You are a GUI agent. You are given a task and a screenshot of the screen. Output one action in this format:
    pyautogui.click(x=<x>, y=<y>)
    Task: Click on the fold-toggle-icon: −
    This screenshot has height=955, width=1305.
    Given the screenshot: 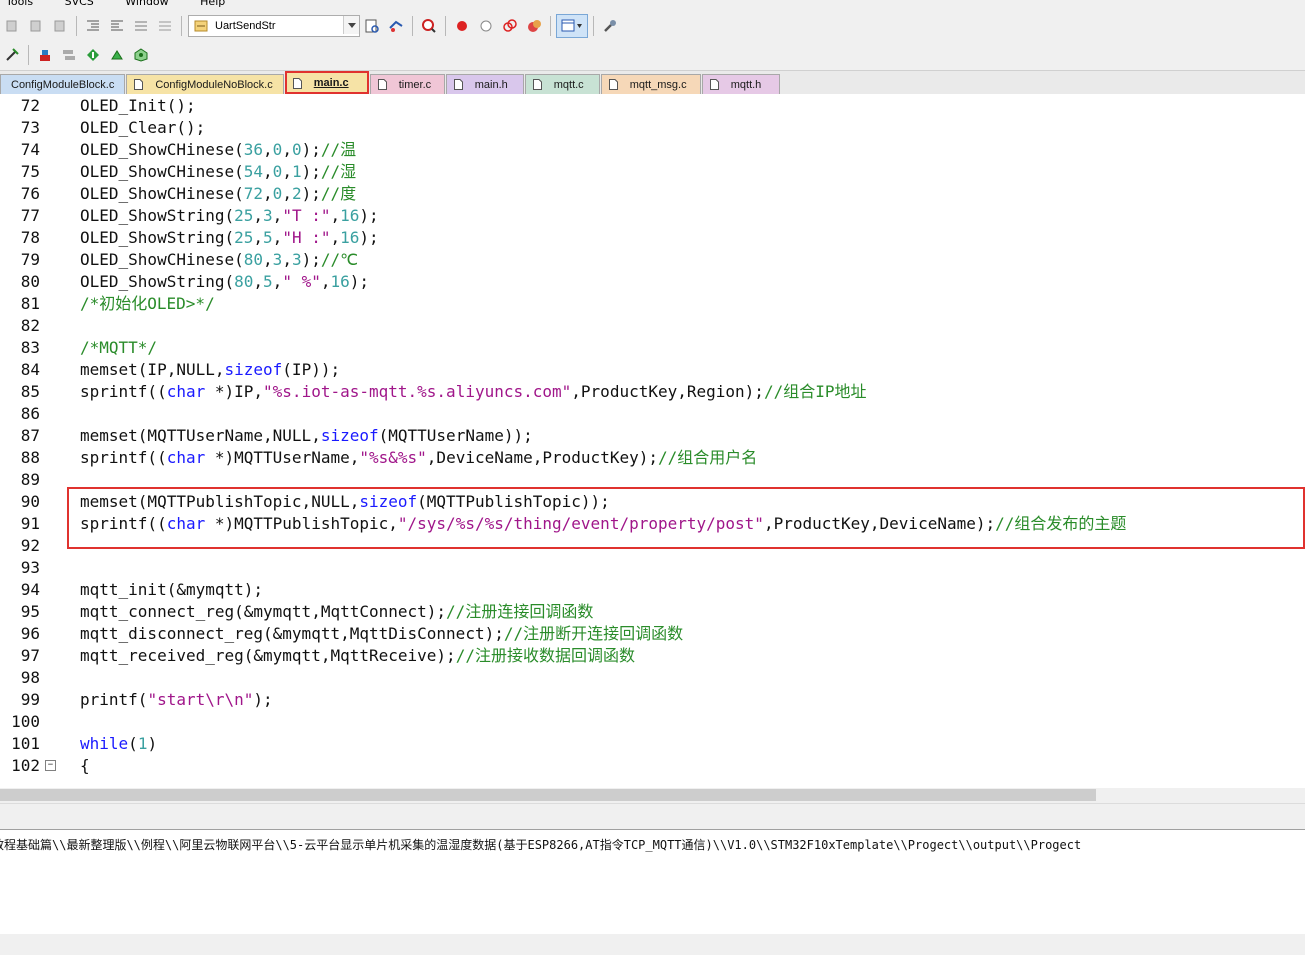 What is the action you would take?
    pyautogui.click(x=50, y=765)
    